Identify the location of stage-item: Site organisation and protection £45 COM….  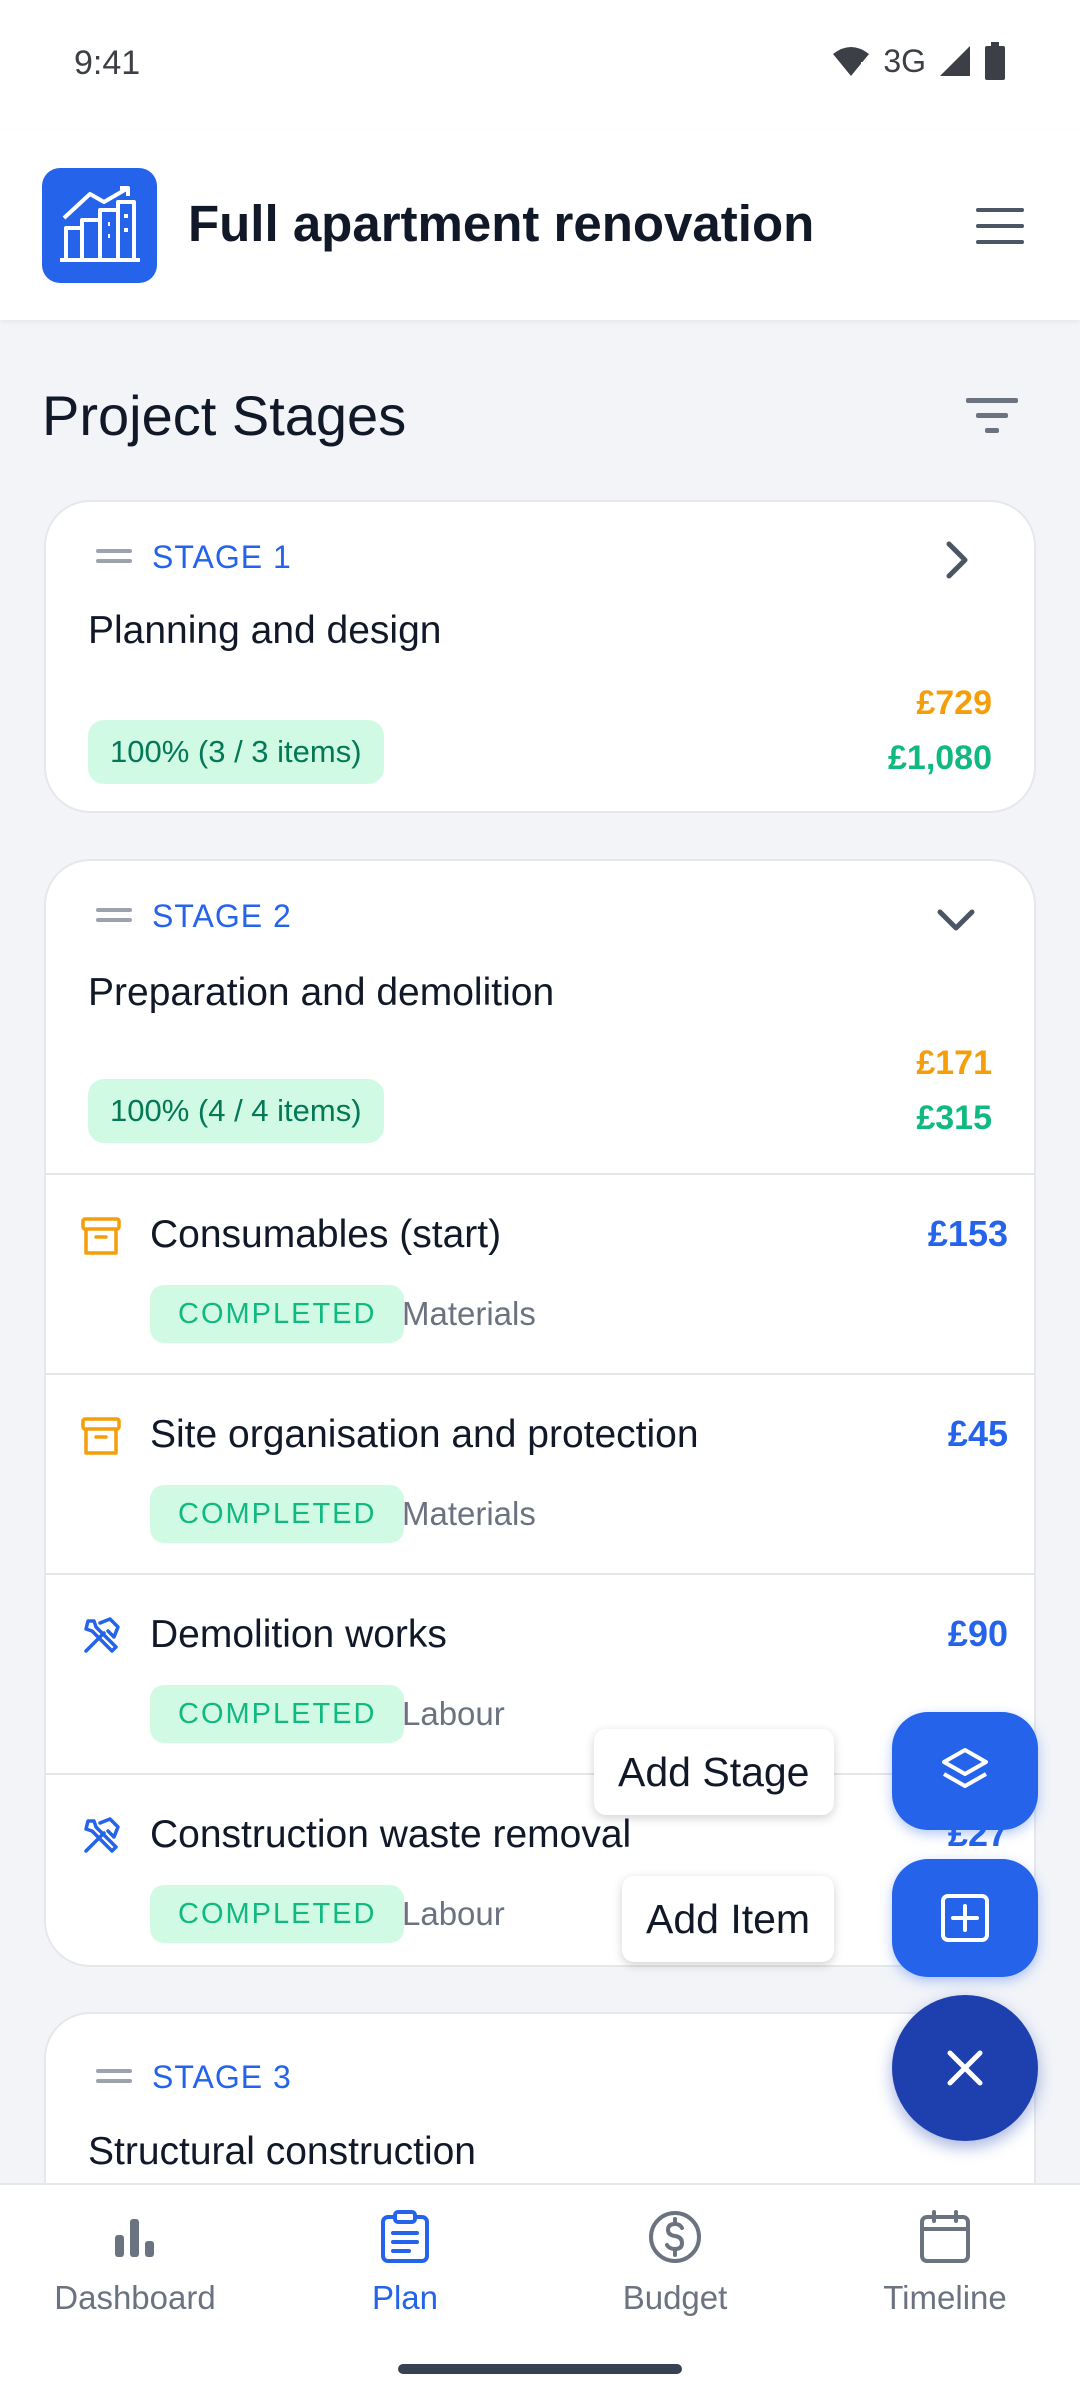
(540, 1473).